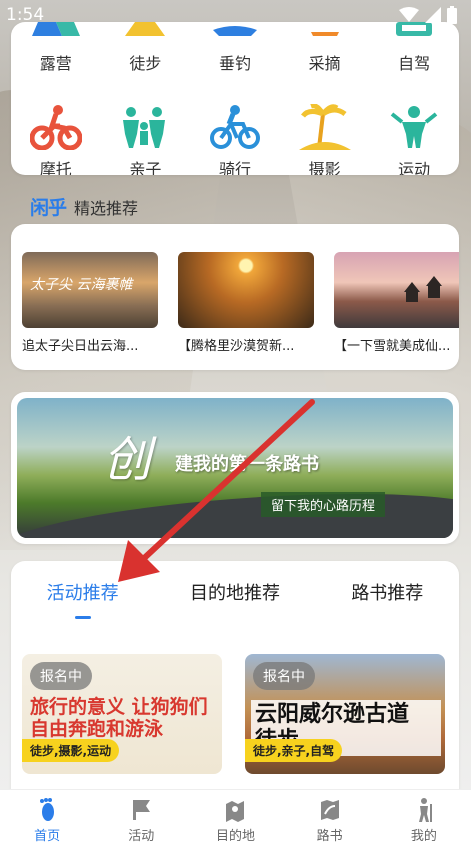 Image resolution: width=471 pixels, height=846 pixels. Describe the element at coordinates (235, 811) in the screenshot. I see `map-pin-icon` at that location.